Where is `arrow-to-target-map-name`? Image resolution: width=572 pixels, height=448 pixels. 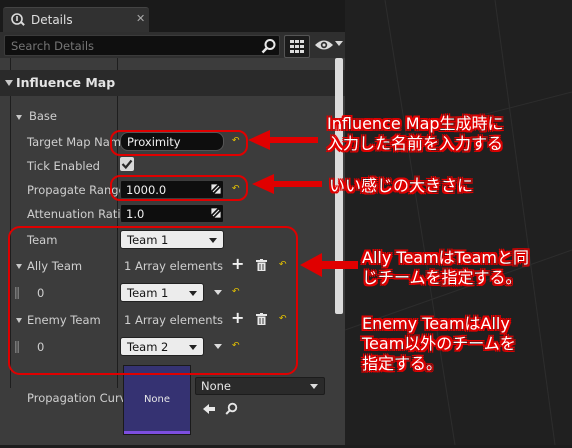 arrow-to-target-map-name is located at coordinates (283, 140).